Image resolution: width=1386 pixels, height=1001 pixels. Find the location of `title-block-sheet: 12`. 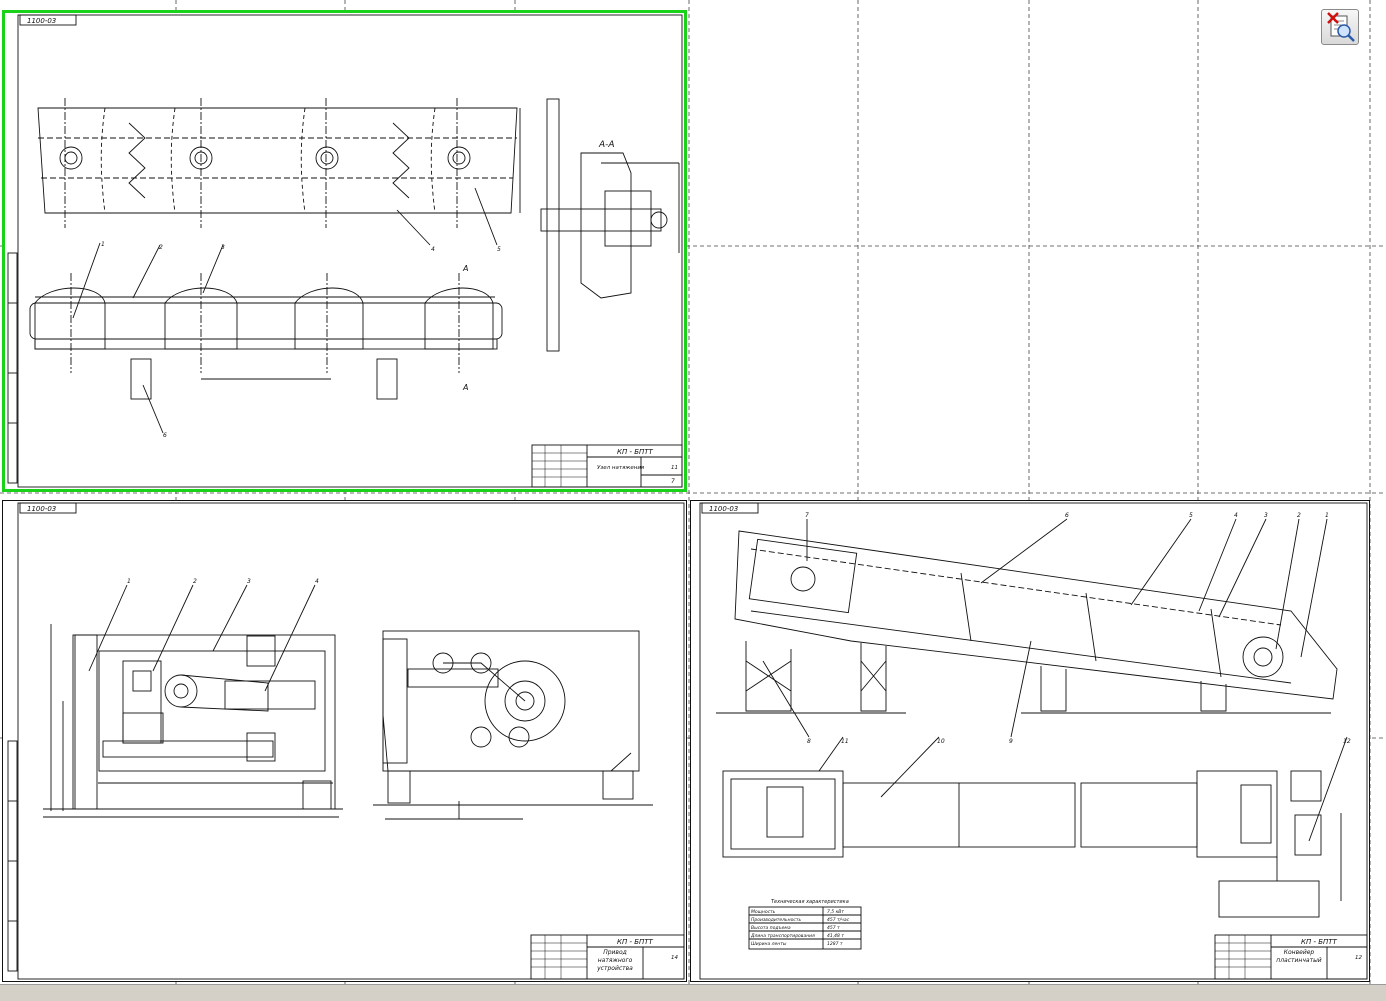

title-block-sheet: 12 is located at coordinates (1358, 958).